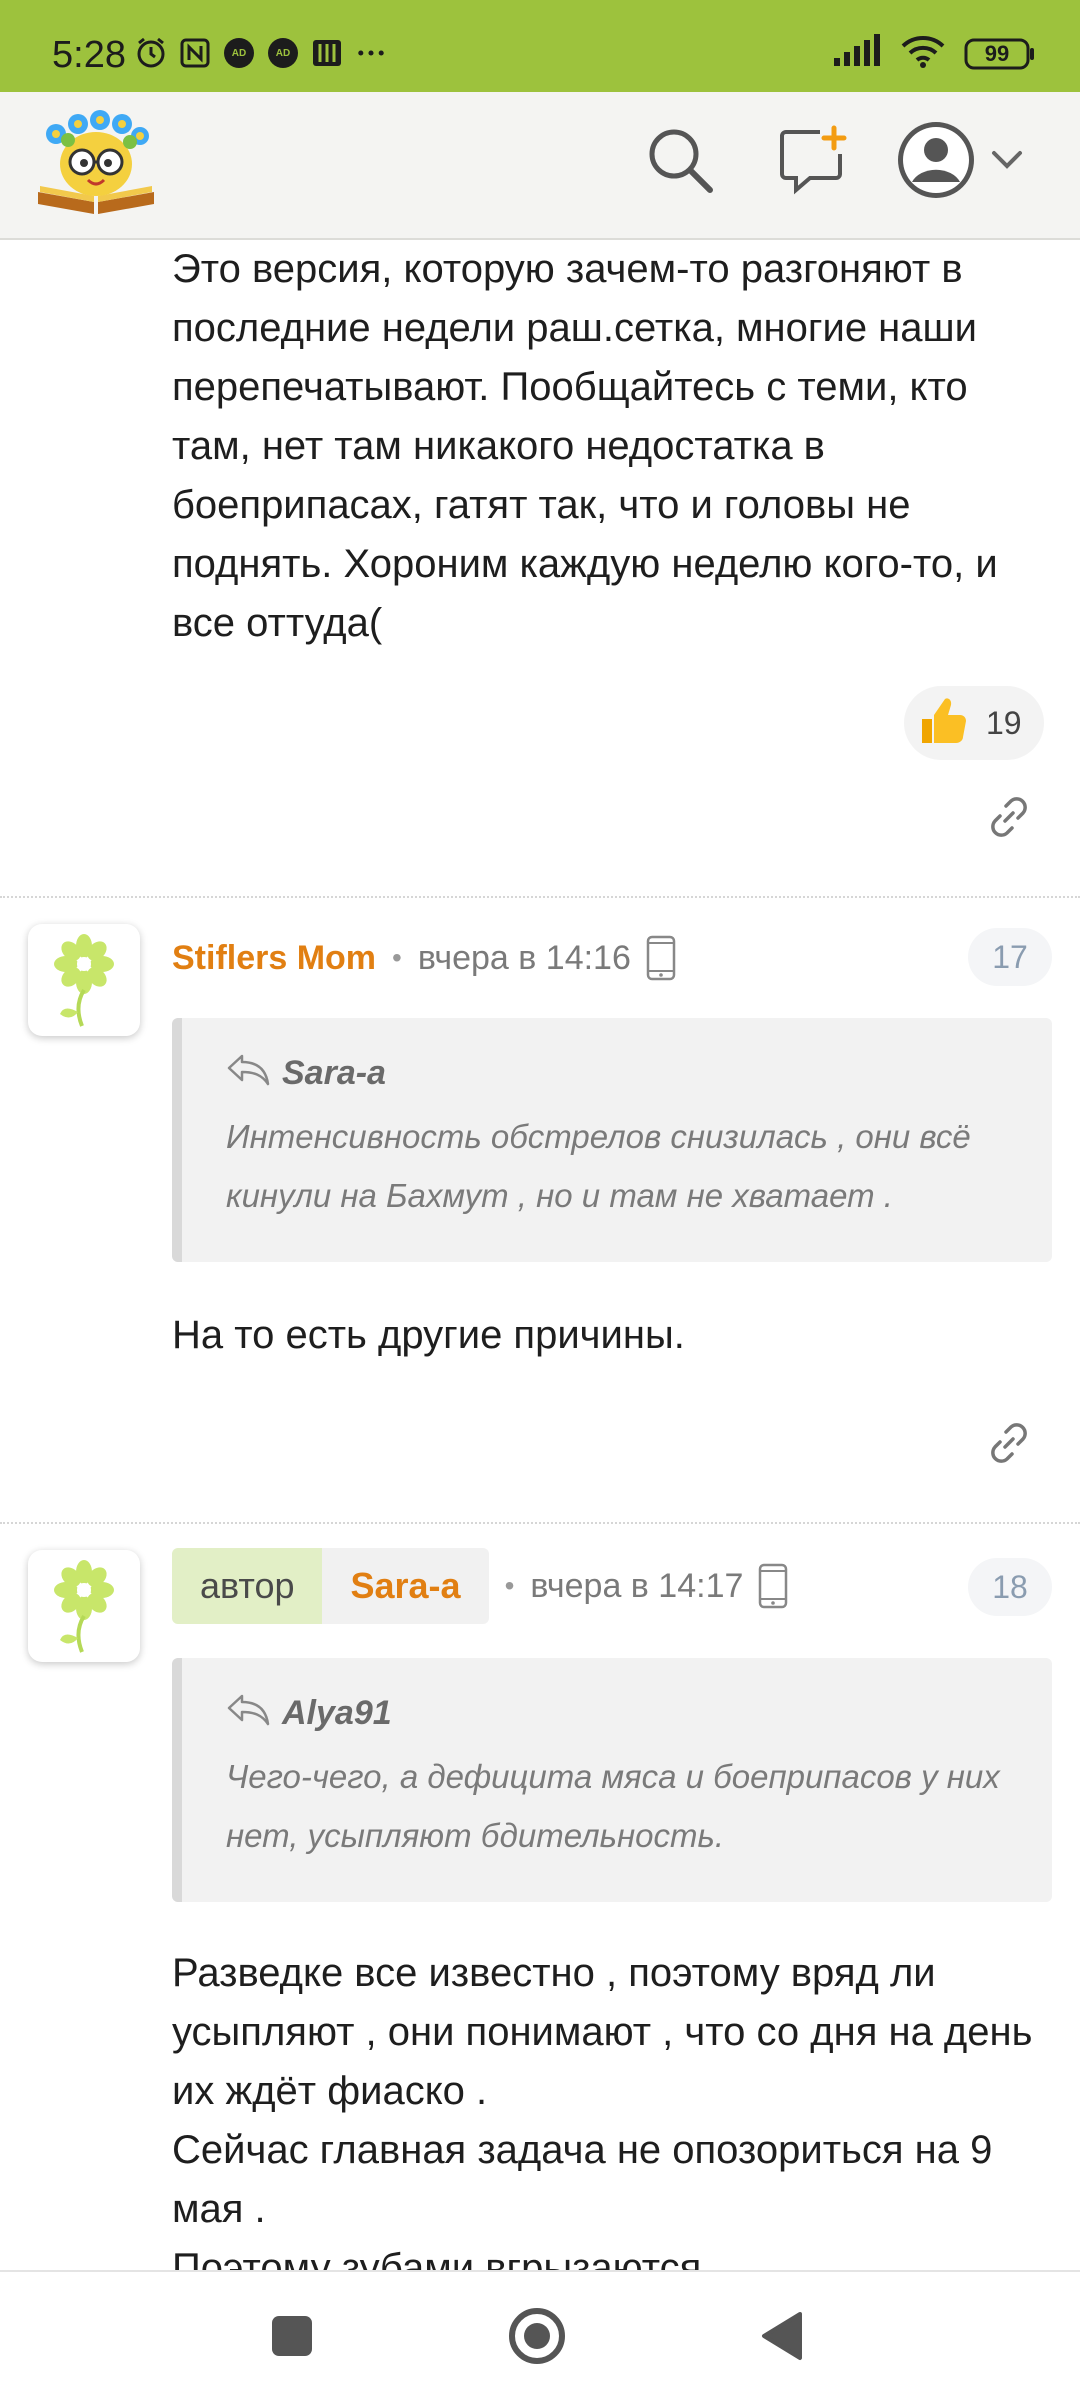  I want to click on status-right: 99, so click(934, 53).